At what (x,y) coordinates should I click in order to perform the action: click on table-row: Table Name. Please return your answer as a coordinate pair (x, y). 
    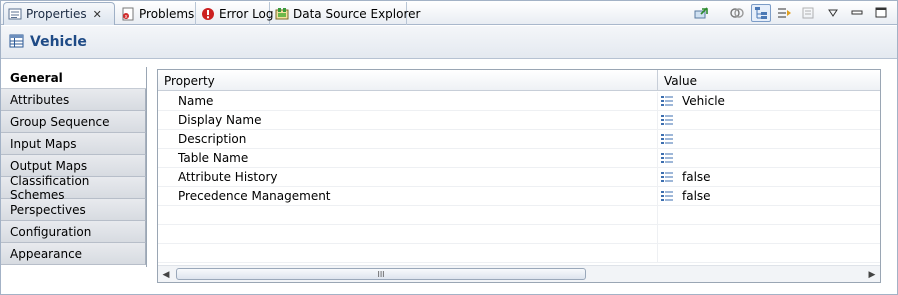
    Looking at the image, I should click on (519, 158).